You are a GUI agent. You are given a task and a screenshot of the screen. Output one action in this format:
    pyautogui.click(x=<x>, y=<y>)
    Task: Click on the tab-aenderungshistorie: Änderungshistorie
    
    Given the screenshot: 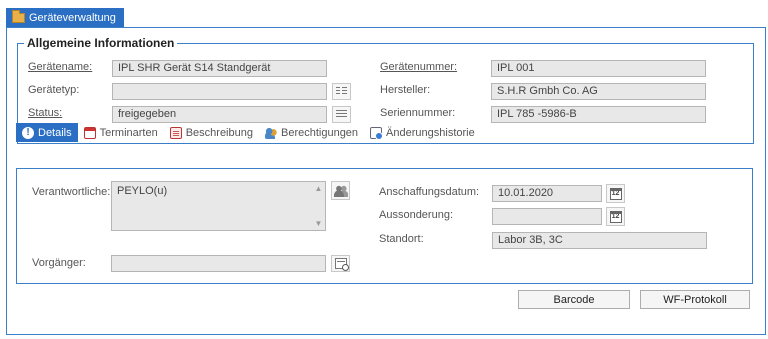 What is the action you would take?
    pyautogui.click(x=422, y=132)
    